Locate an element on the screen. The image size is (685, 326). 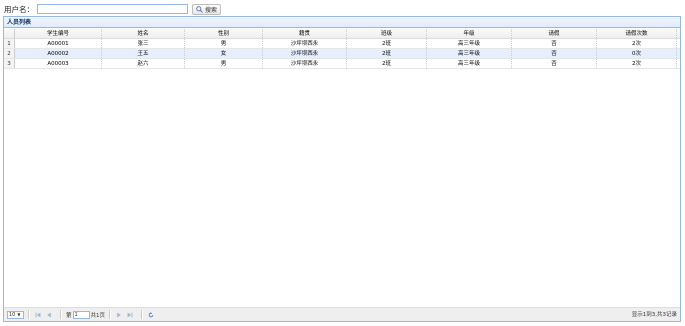
column-header-hometown: 籍贯 is located at coordinates (305, 33).